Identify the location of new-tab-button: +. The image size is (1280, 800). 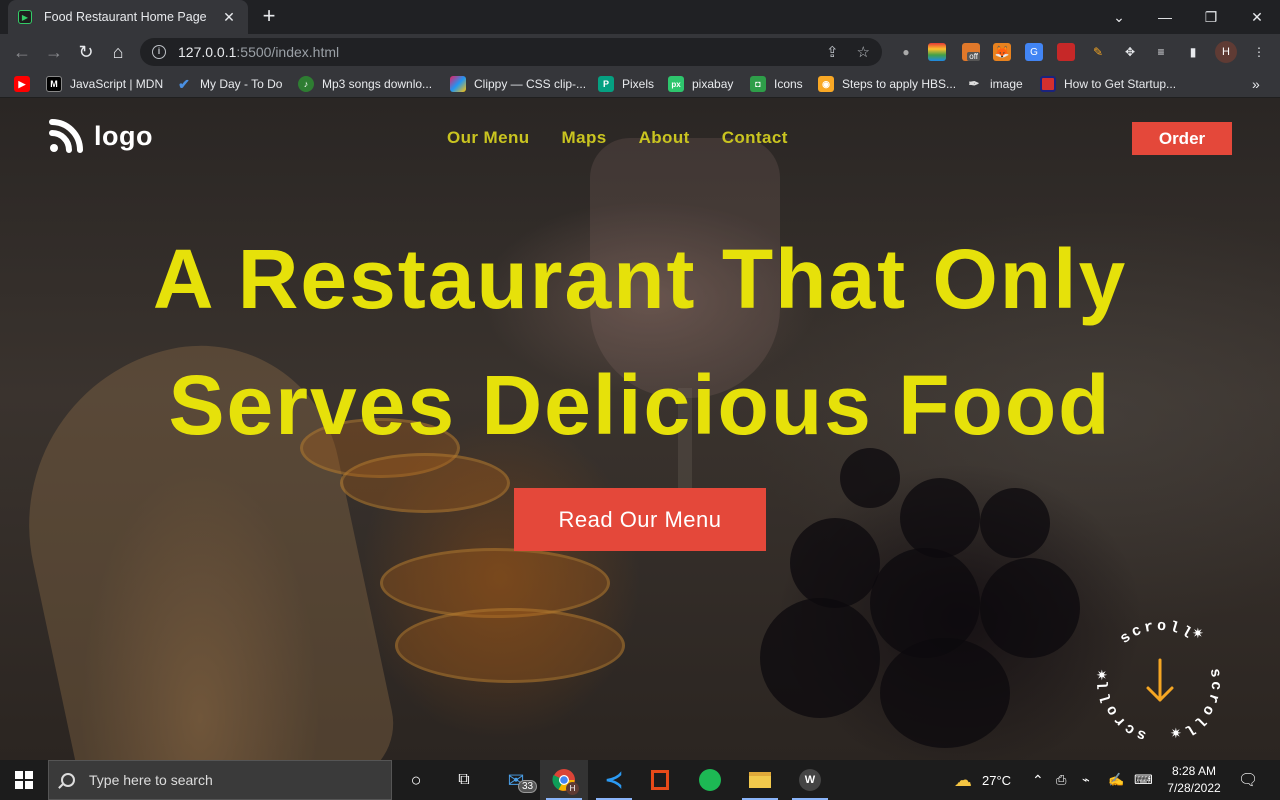
(269, 16).